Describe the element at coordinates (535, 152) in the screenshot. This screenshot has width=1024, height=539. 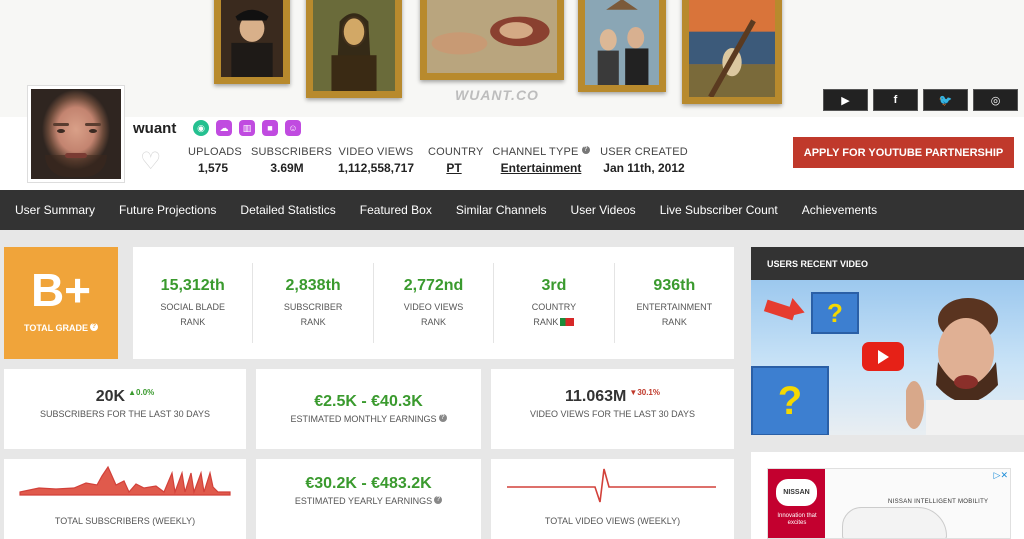
I see `stat-channel-type-label: CHANNEL TYPE` at that location.